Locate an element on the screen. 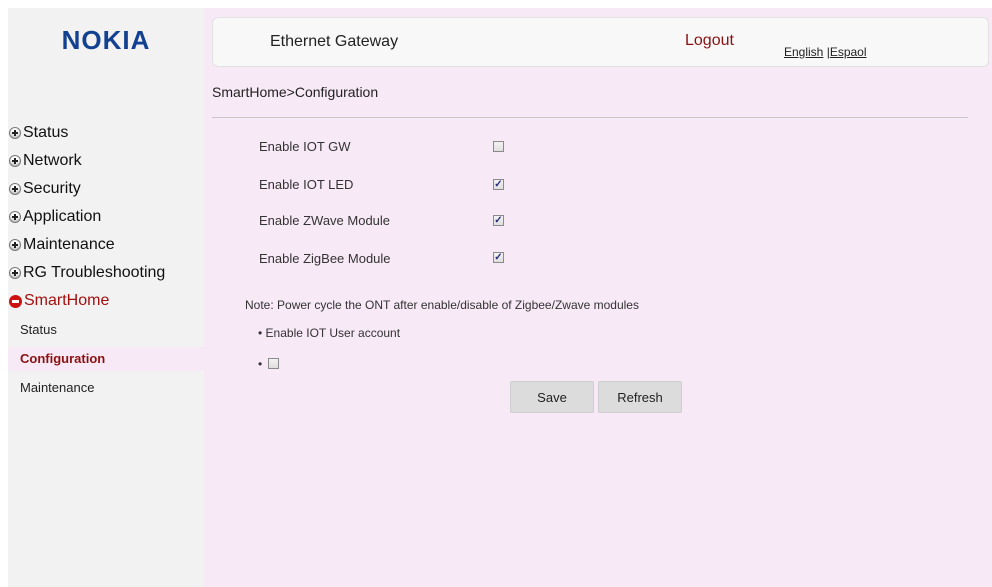  language-selector: English |Espaol is located at coordinates (825, 52).